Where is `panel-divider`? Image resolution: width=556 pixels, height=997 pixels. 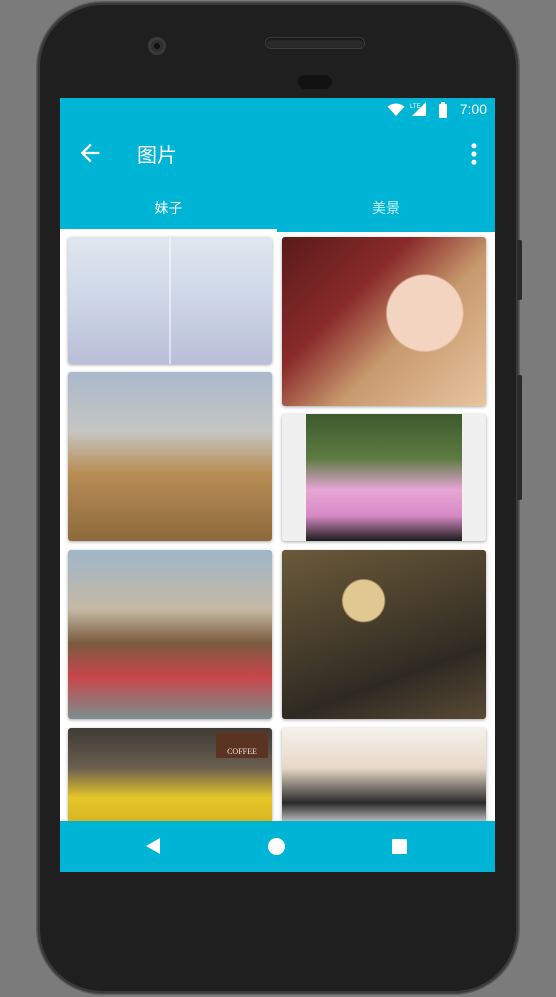 panel-divider is located at coordinates (170, 300).